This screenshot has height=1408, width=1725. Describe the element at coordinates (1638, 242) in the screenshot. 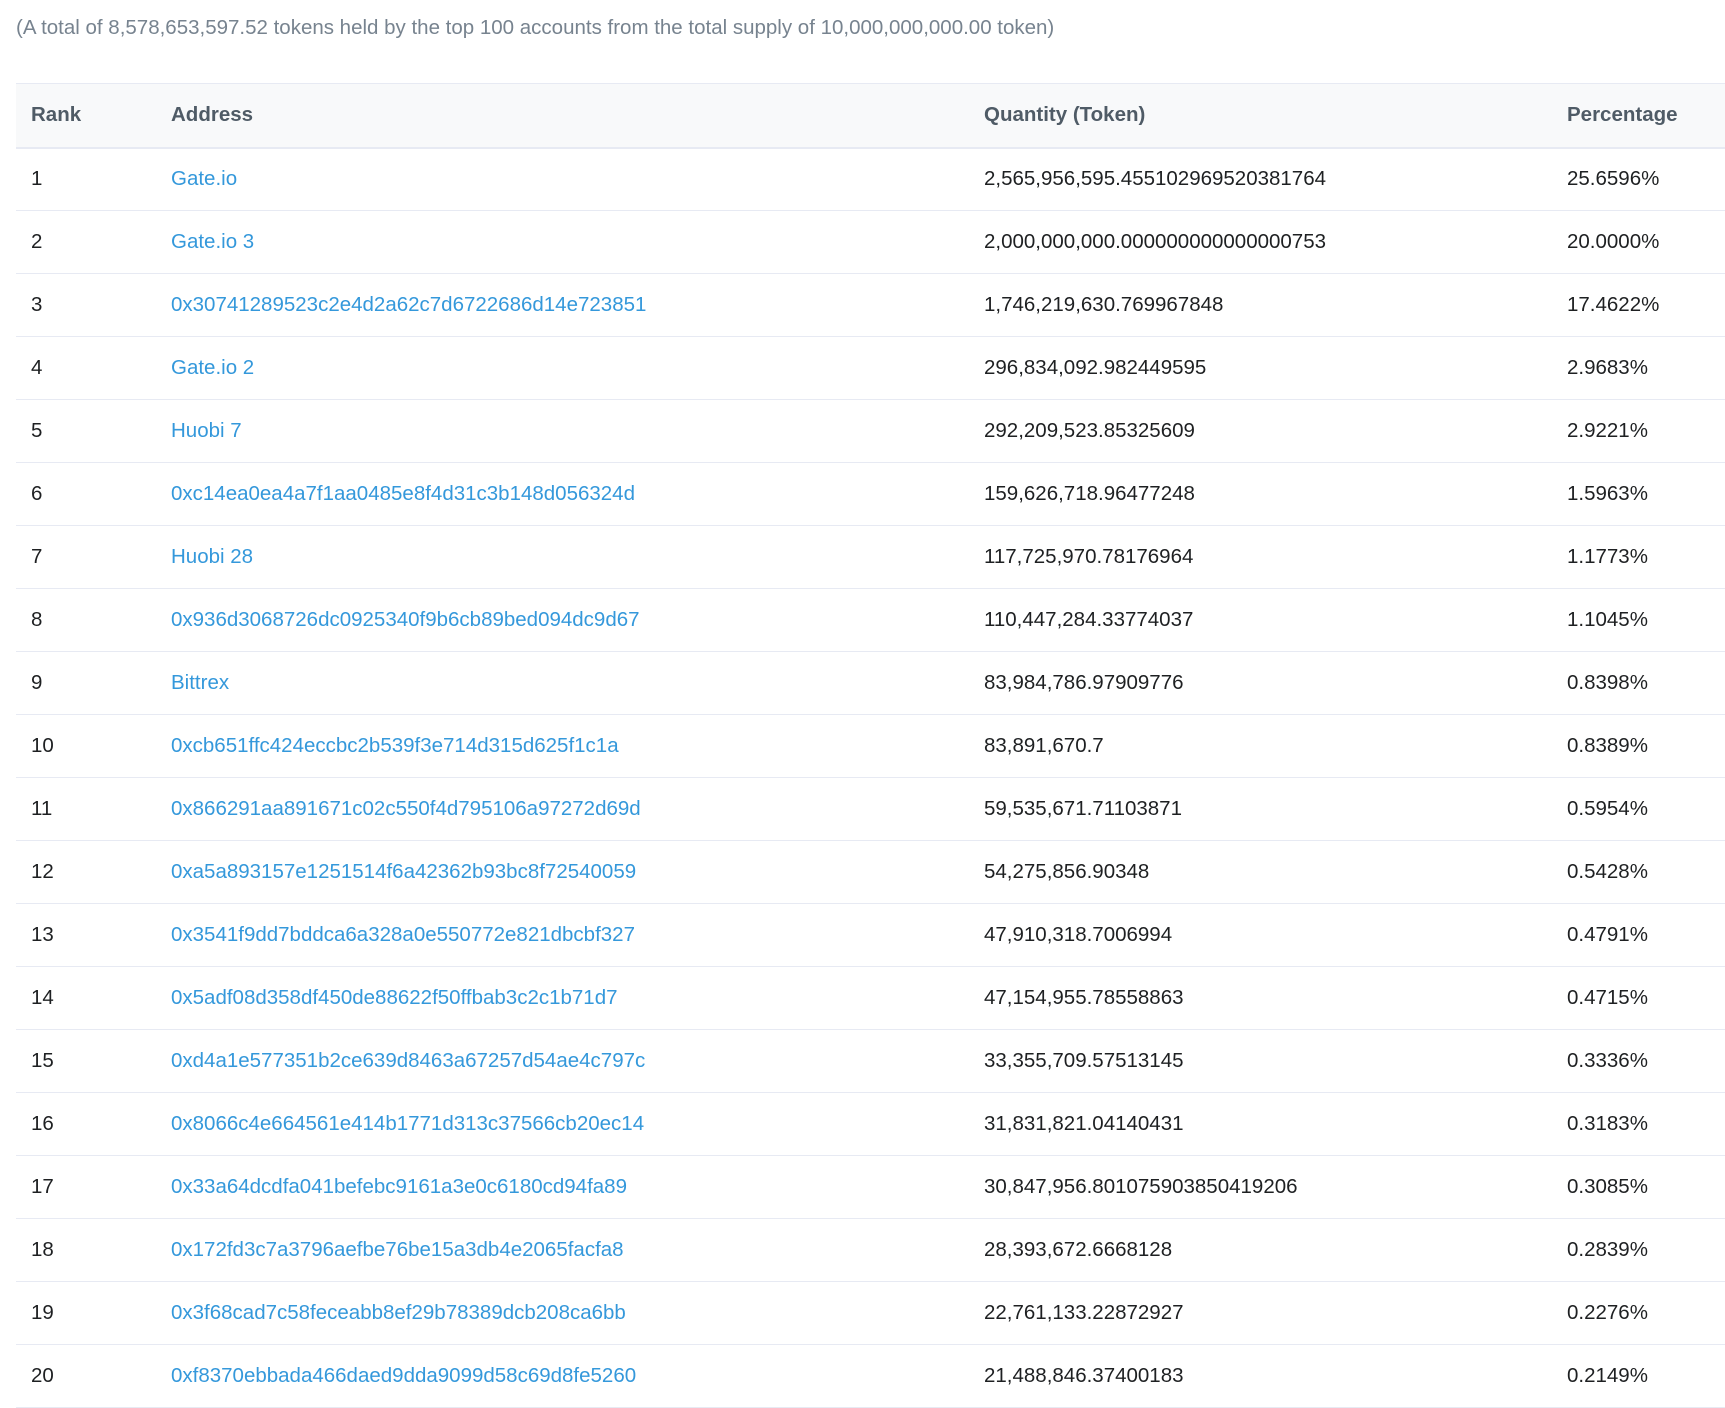

I see `percentage-cell: 20.0000%` at that location.